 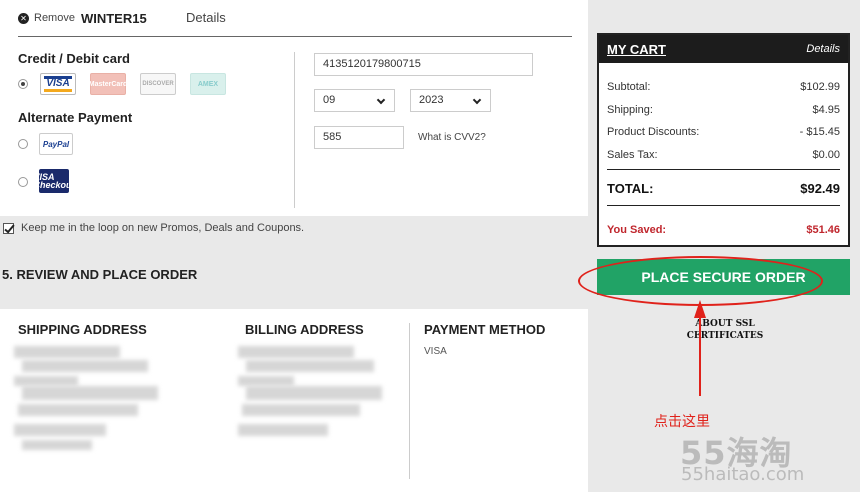 I want to click on coupon-details-link: Details, so click(x=206, y=17).